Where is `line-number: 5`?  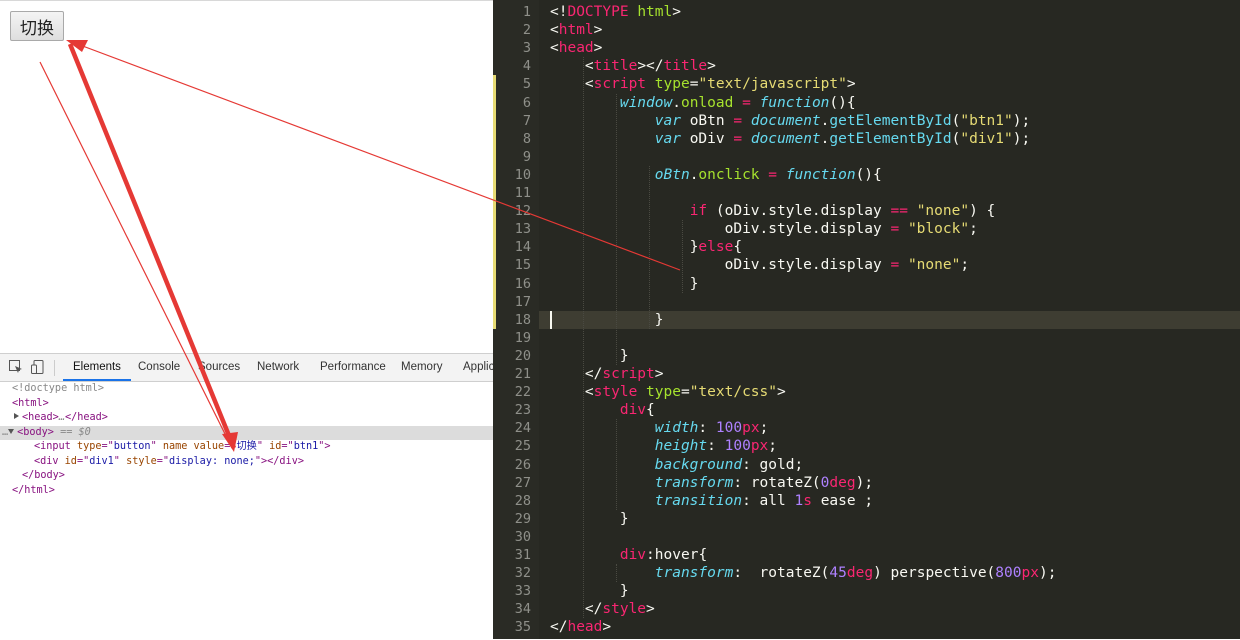 line-number: 5 is located at coordinates (526, 84).